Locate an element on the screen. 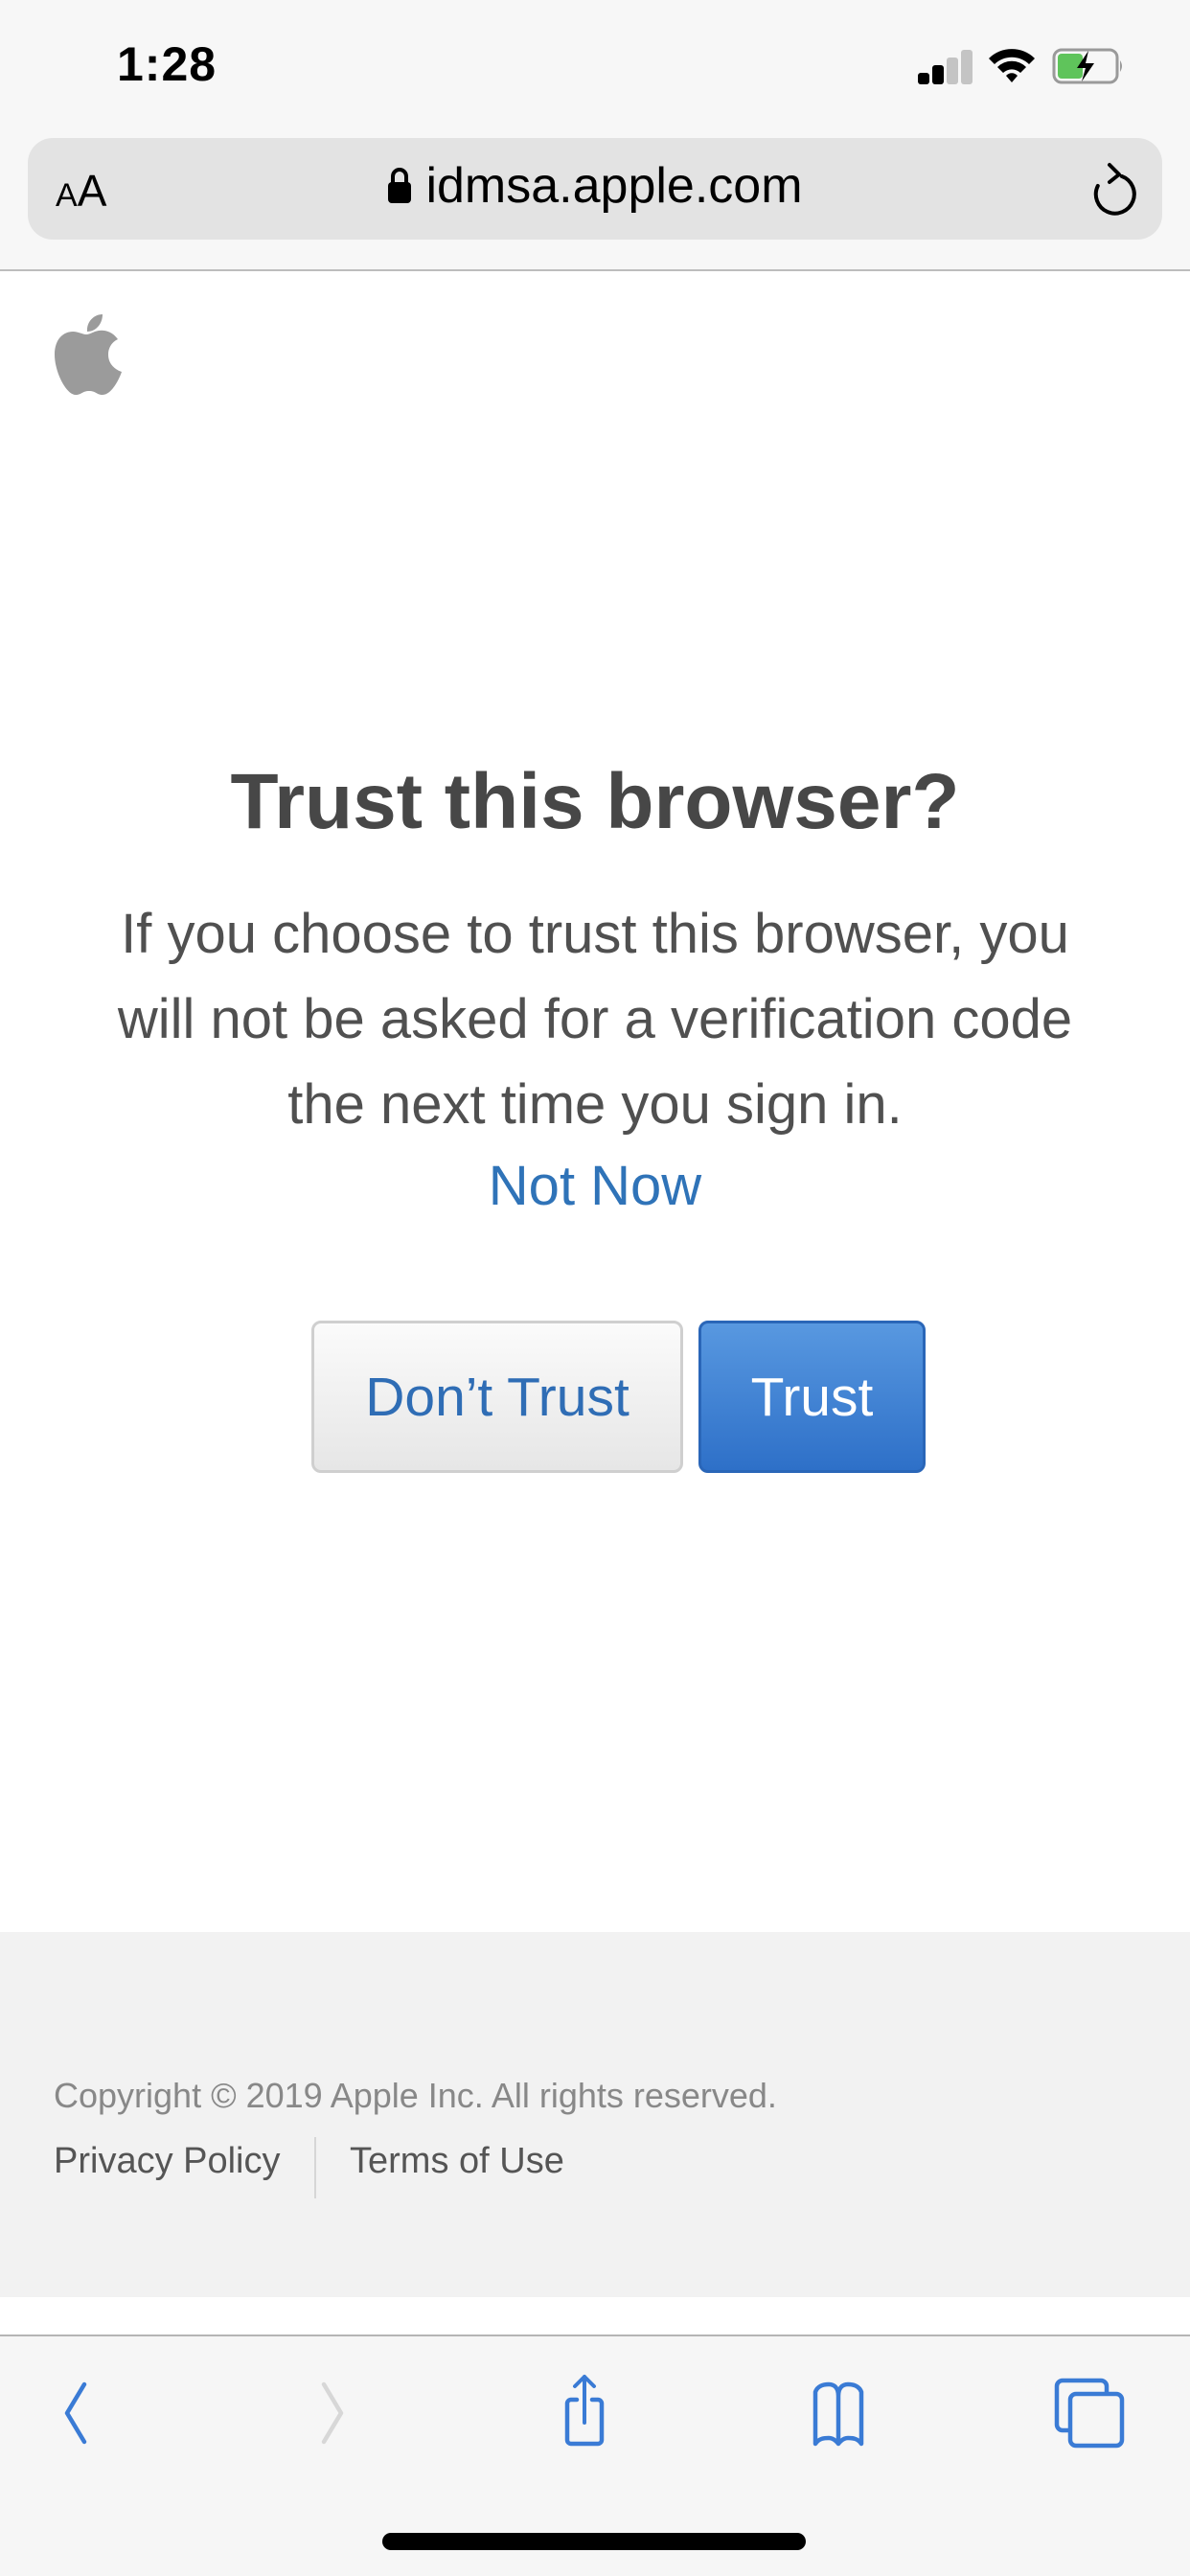 The width and height of the screenshot is (1190, 2576). not-now-link: Not Now is located at coordinates (595, 1186).